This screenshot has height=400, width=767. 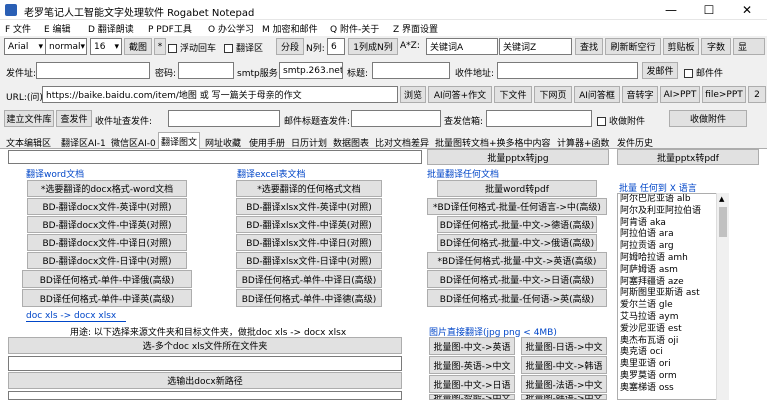 I want to click on xlsx-en-zh-button: BD-翻译xlsx文件-英译中(对照), so click(x=309, y=206).